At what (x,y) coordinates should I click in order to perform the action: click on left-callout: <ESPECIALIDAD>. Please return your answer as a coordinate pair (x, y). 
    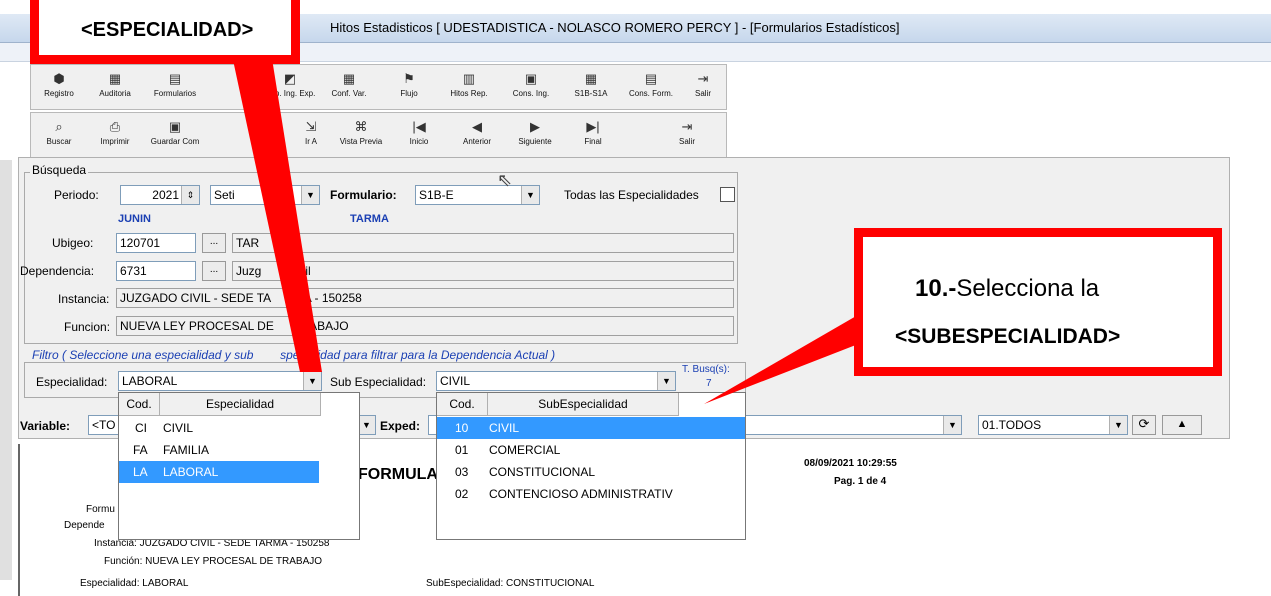
    Looking at the image, I should click on (165, 32).